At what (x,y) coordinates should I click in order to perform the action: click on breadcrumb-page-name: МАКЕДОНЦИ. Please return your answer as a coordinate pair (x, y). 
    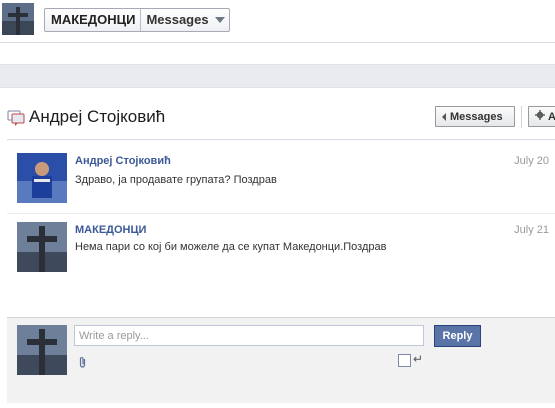
    Looking at the image, I should click on (93, 20).